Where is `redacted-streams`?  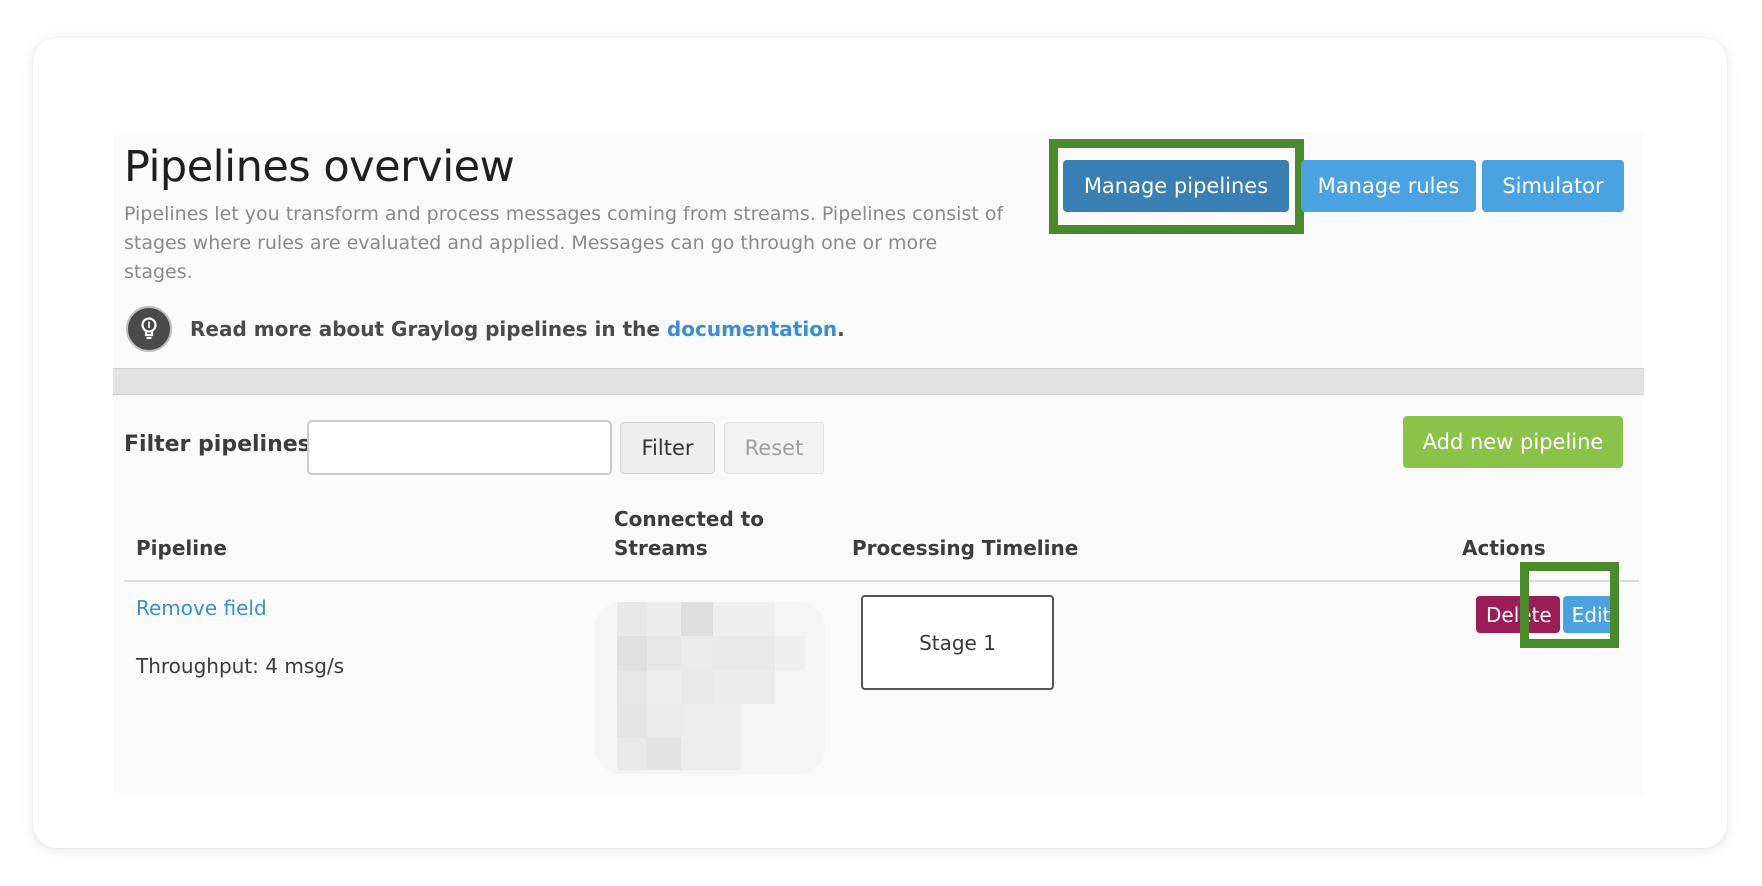 redacted-streams is located at coordinates (710, 688).